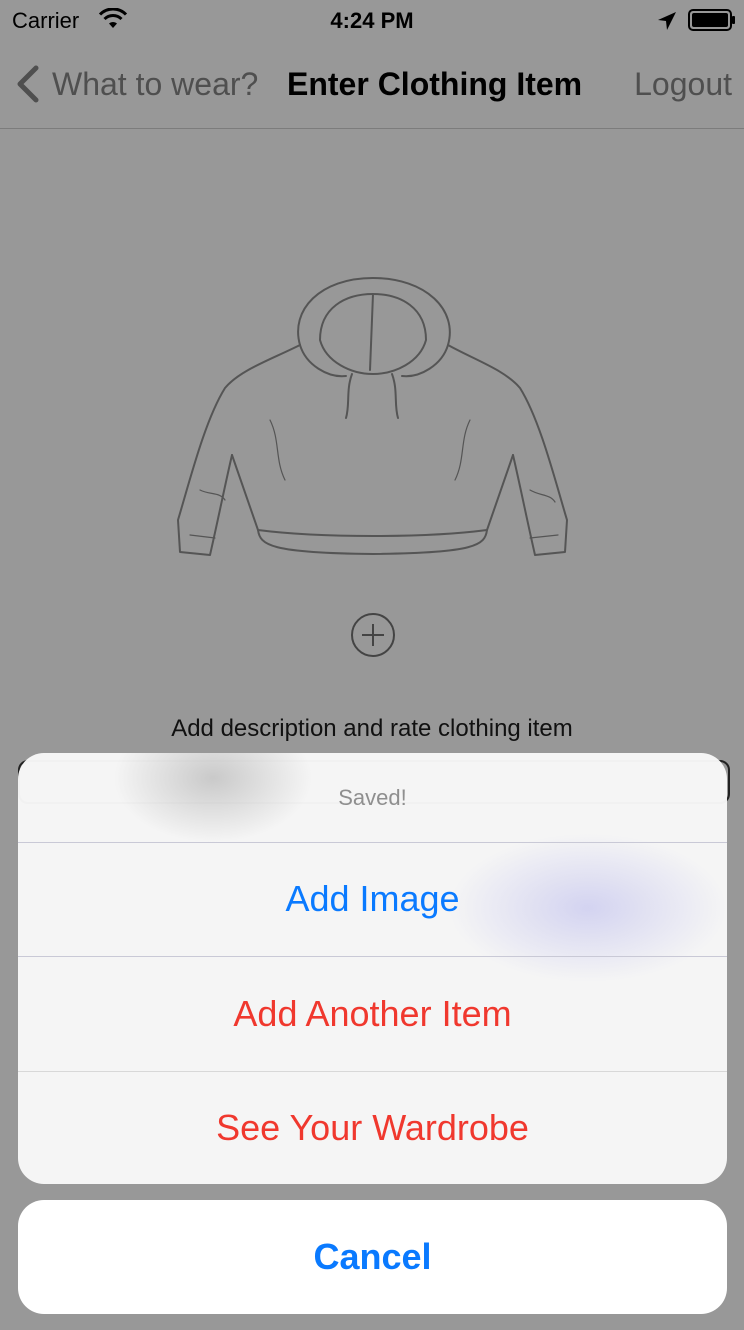  I want to click on back-button-label: What to wear?, so click(155, 83).